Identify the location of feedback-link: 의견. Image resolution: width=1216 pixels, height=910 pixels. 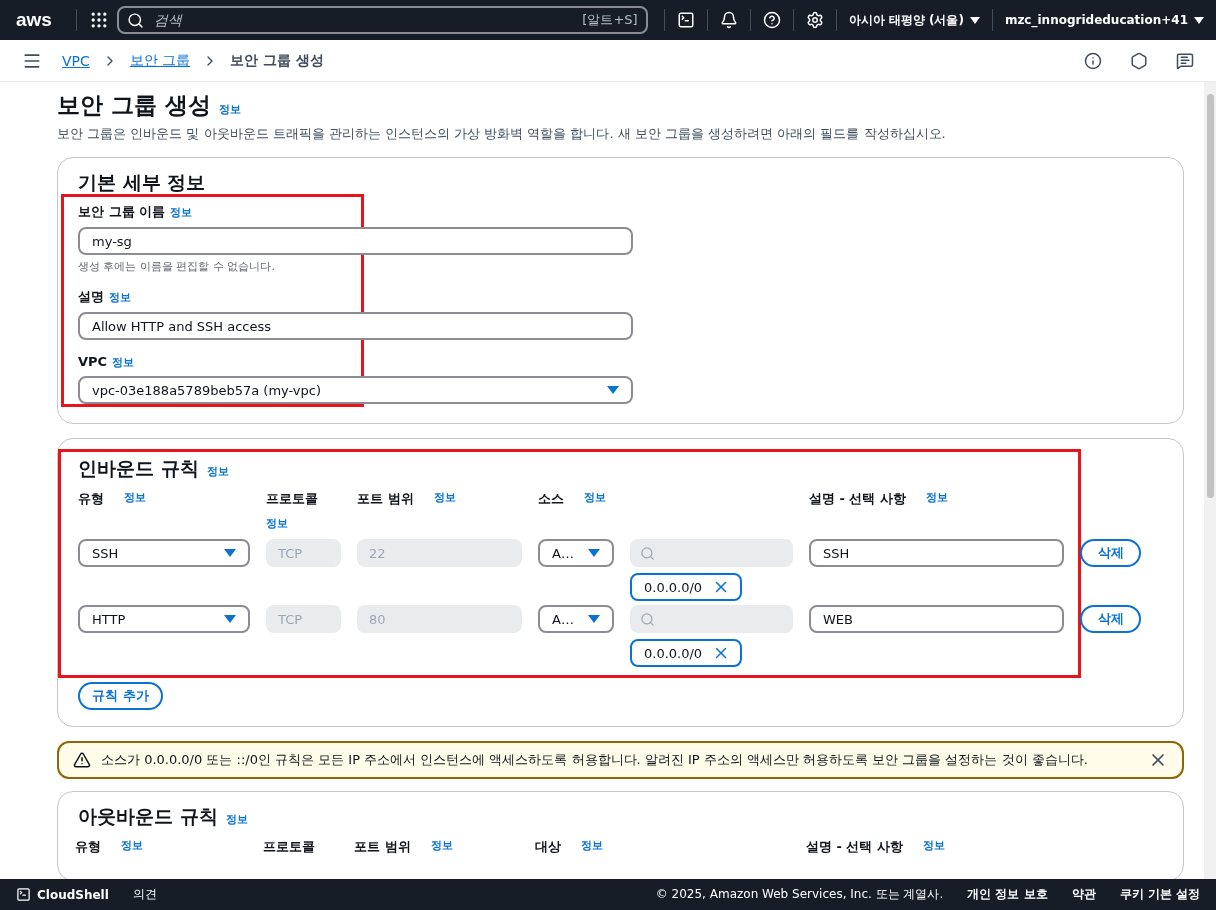
(144, 894).